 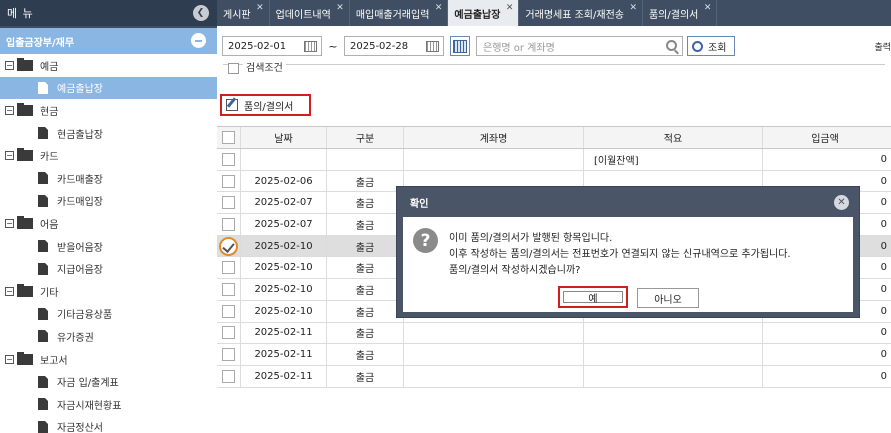 I want to click on chevron-left-icon: ❮, so click(x=201, y=13).